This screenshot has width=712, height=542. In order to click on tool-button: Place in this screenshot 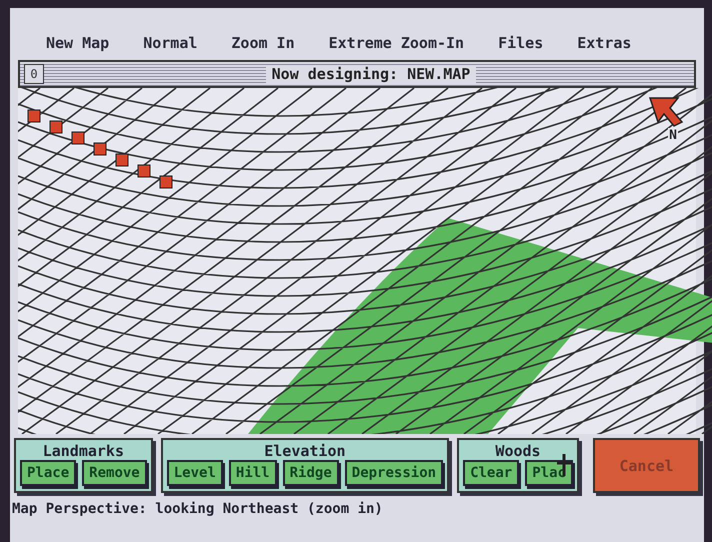, I will do `click(48, 473)`.